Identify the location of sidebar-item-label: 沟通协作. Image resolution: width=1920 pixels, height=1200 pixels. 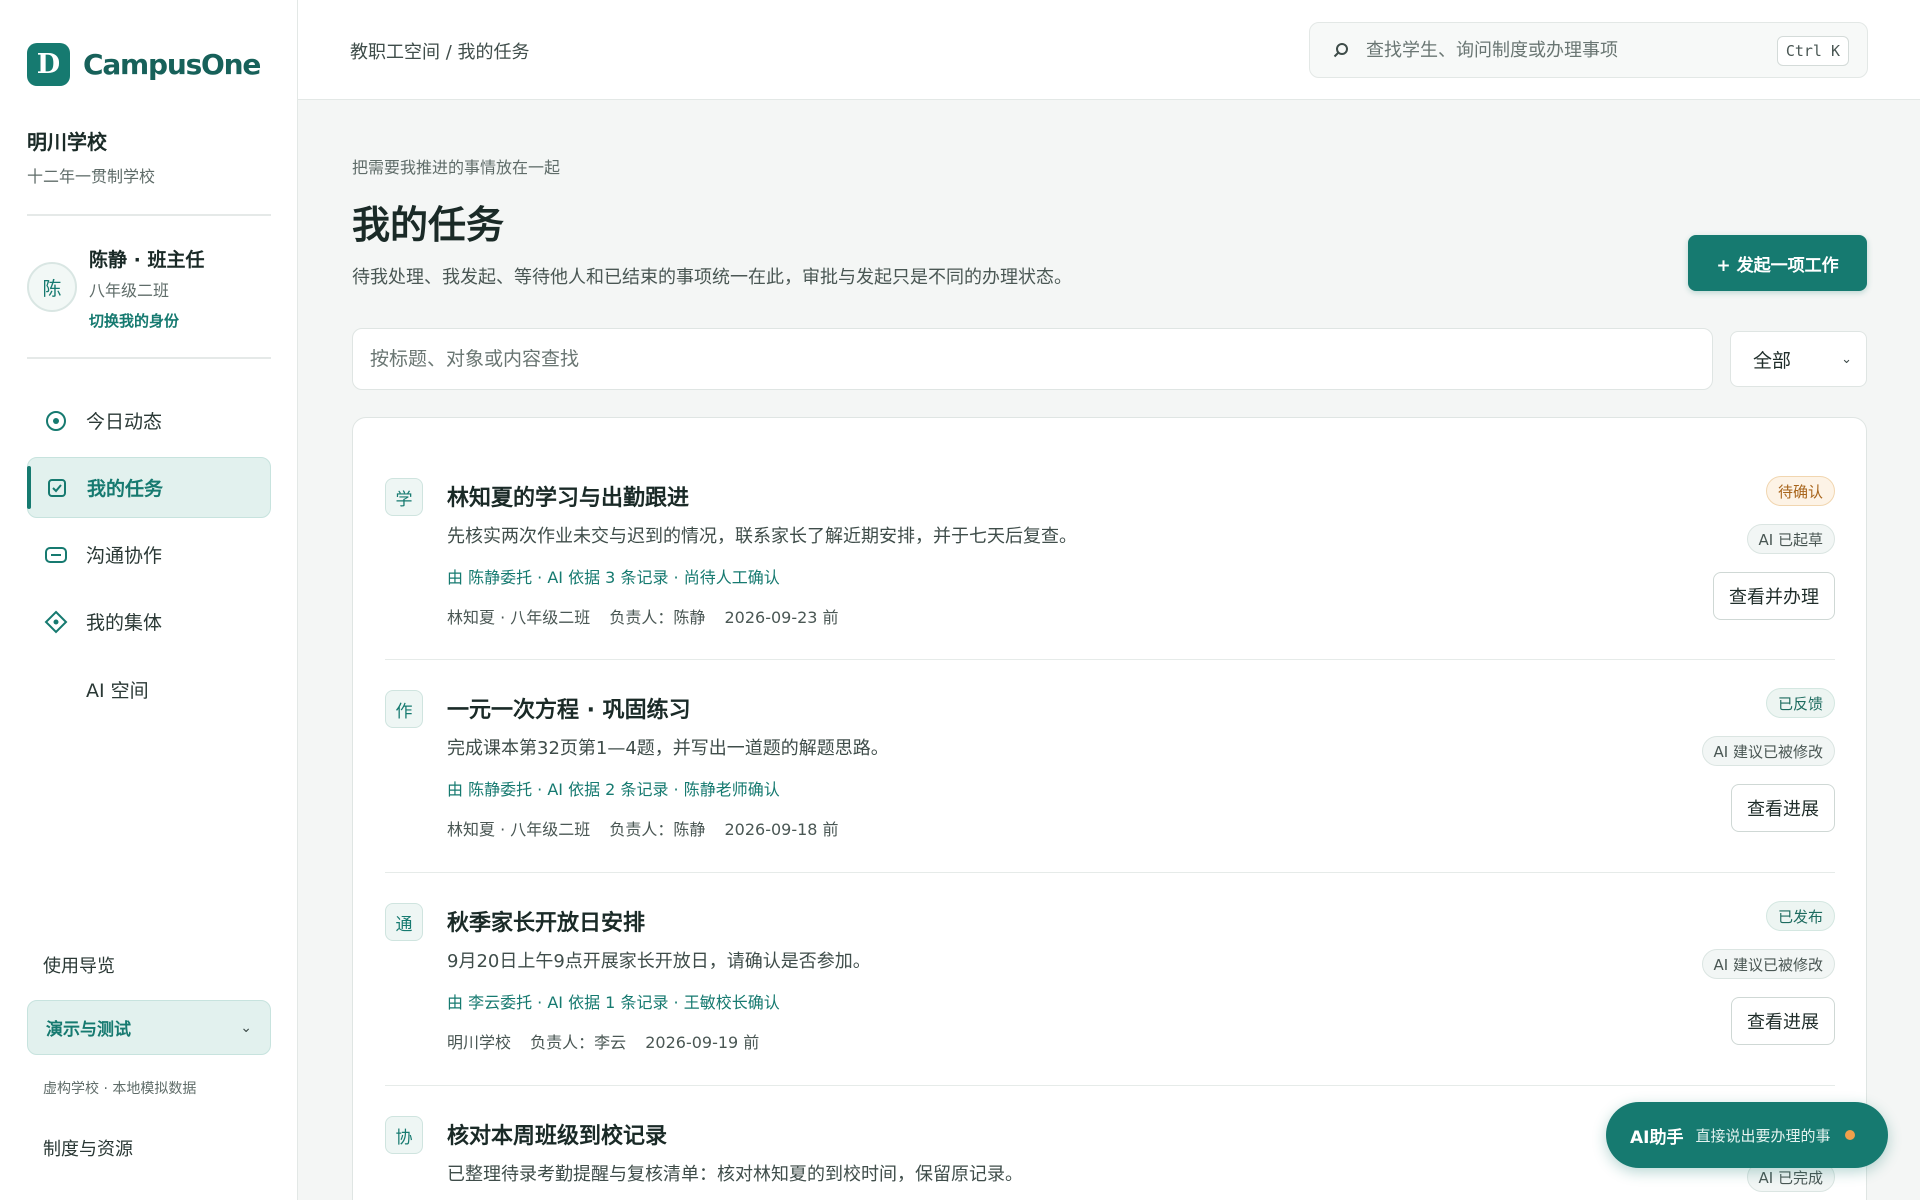
(124, 556).